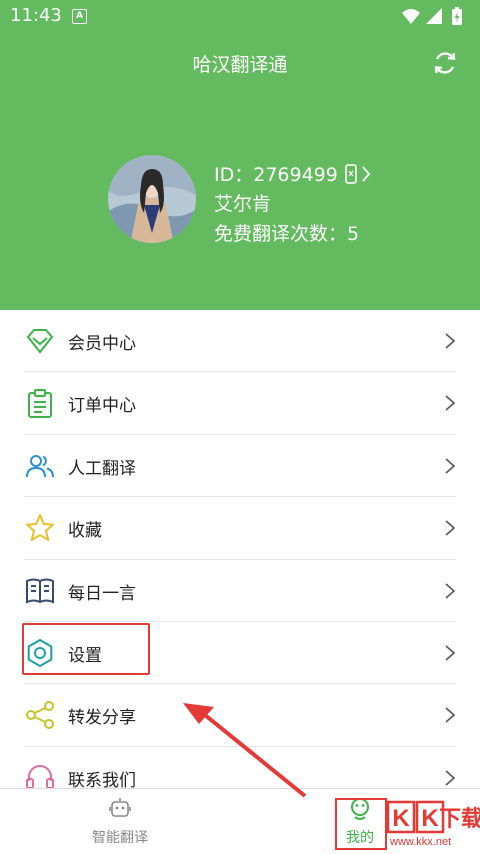  What do you see at coordinates (361, 824) in the screenshot?
I see `tab-highlight-box` at bounding box center [361, 824].